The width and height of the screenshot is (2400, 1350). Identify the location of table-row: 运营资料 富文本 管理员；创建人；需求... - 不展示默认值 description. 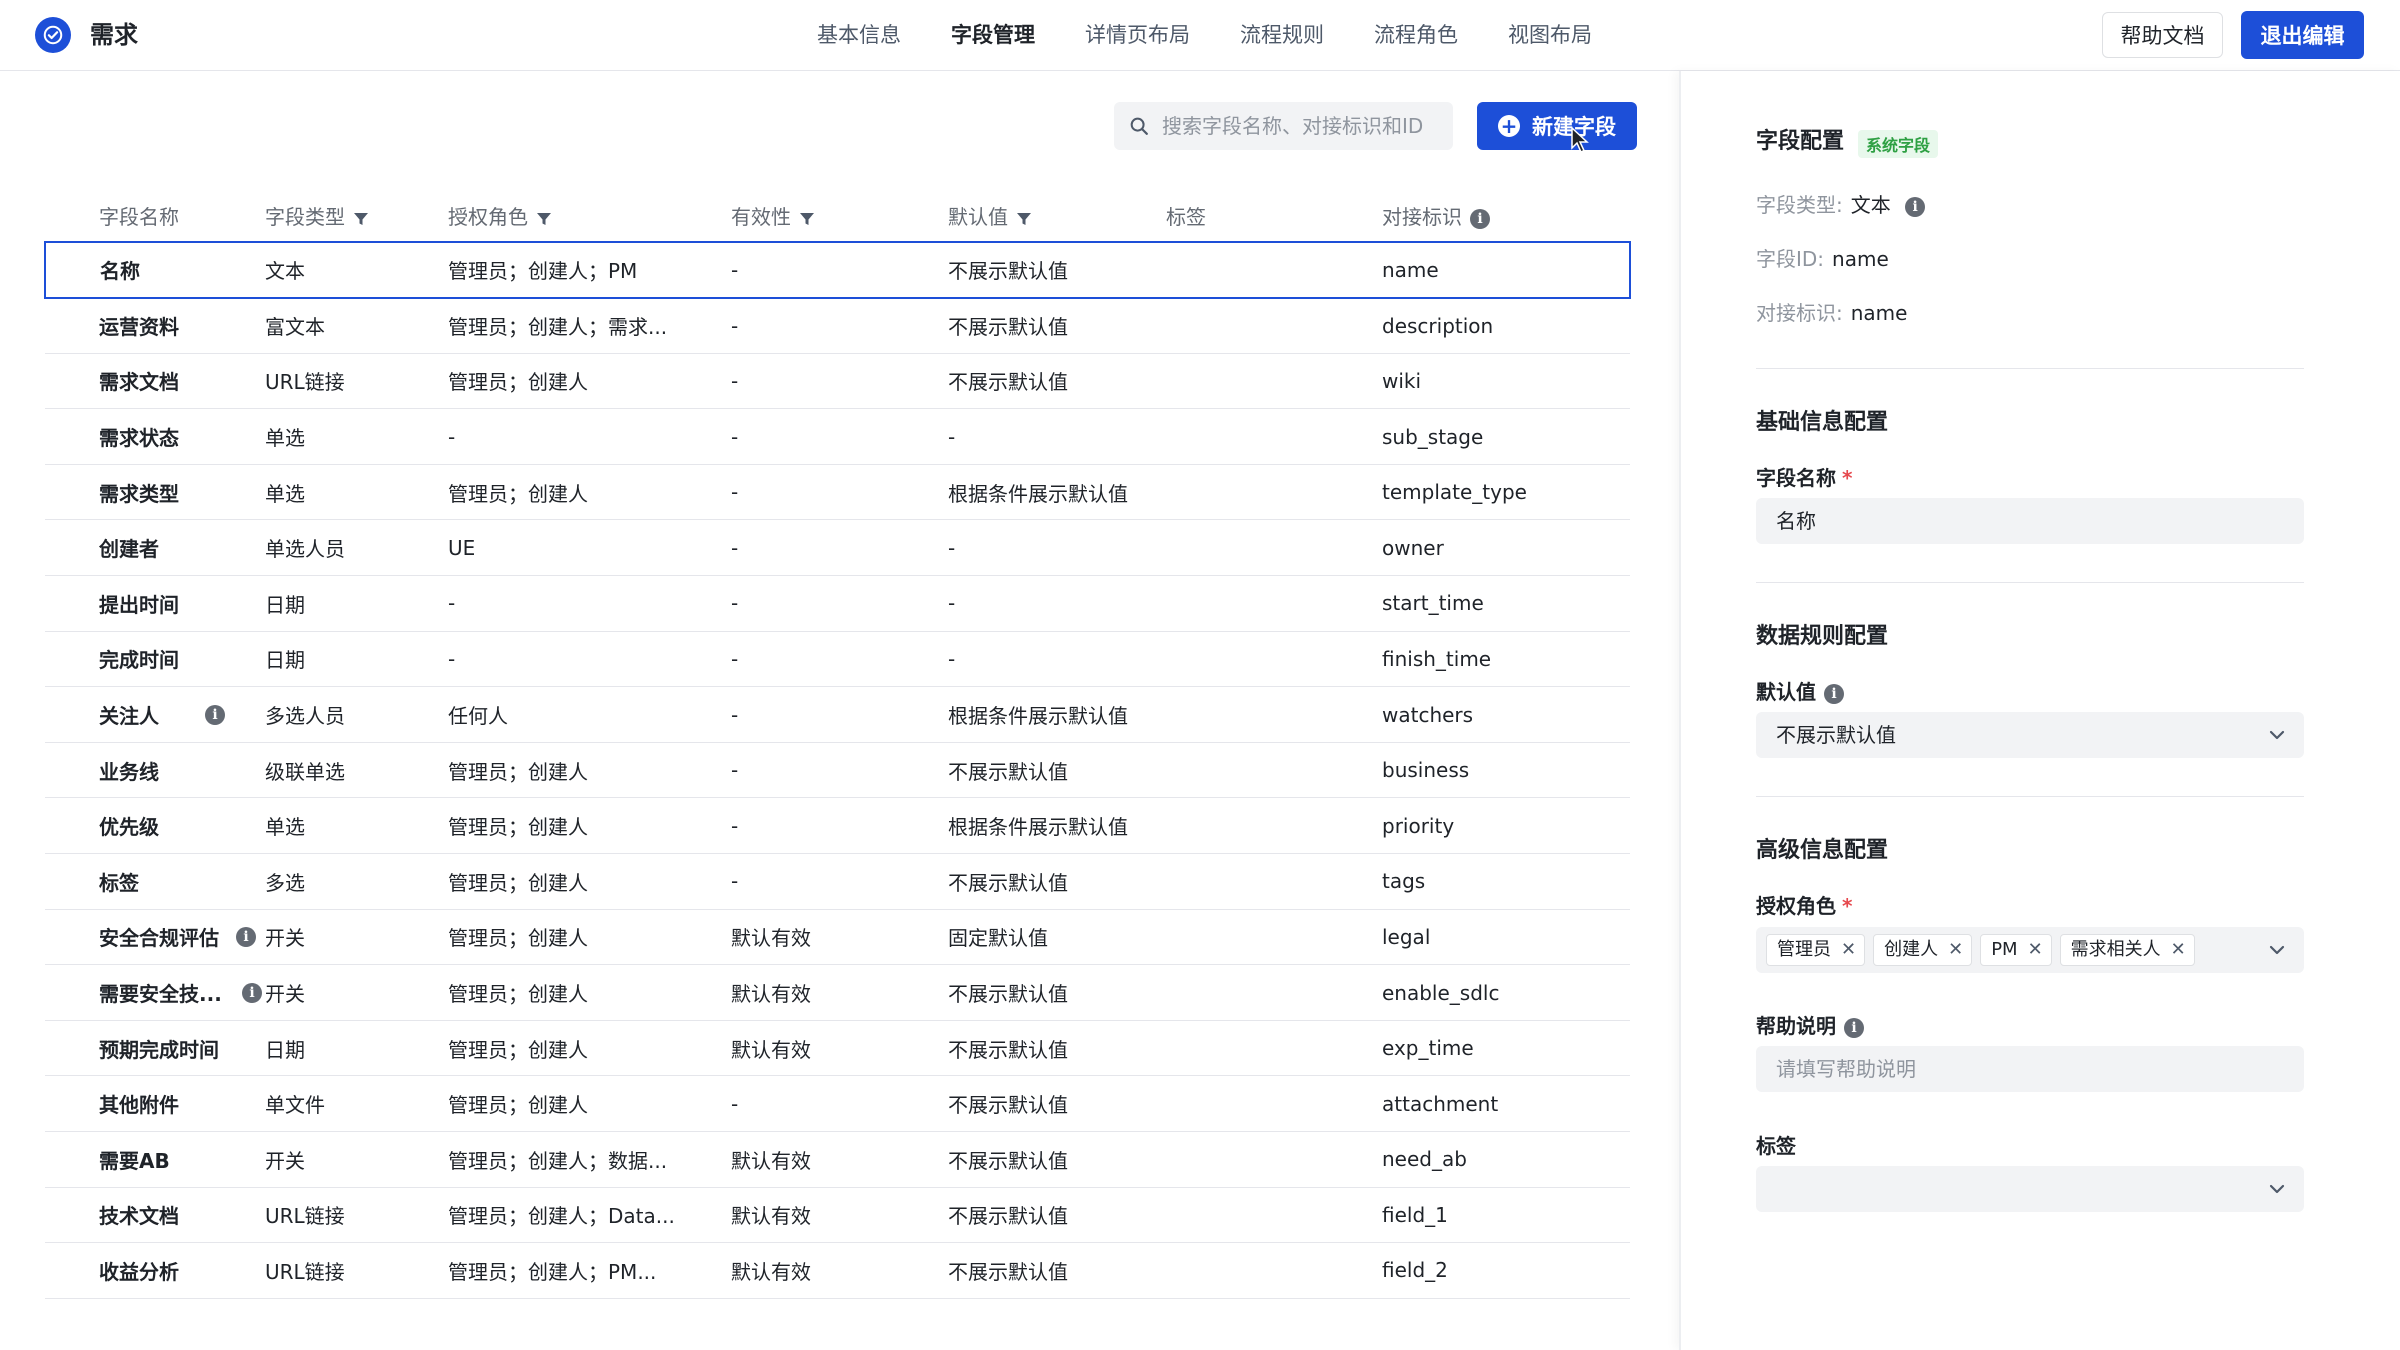
(837, 325).